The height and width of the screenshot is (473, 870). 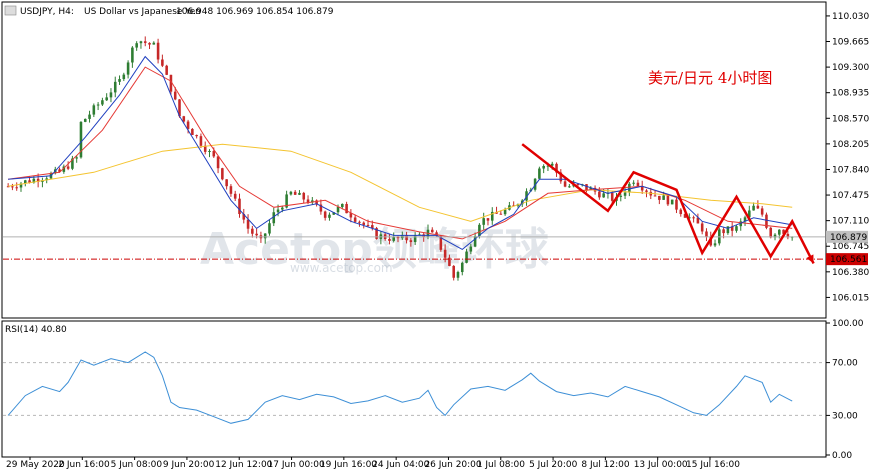 I want to click on time-tick-label: 17 Jun 00:00, so click(x=296, y=465).